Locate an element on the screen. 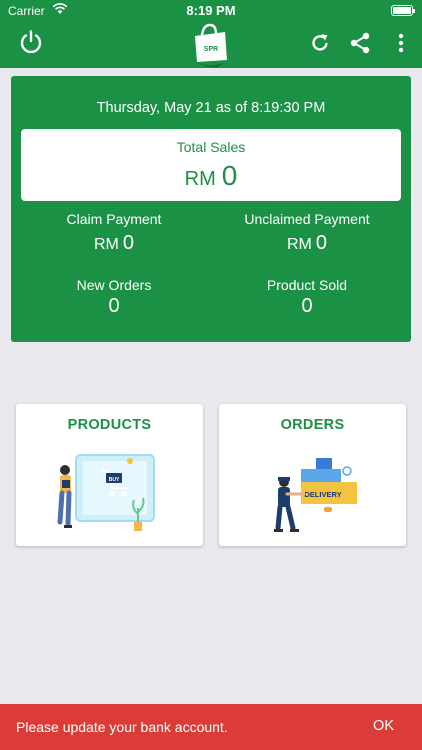  total-sales-value: RM 0 is located at coordinates (211, 176).